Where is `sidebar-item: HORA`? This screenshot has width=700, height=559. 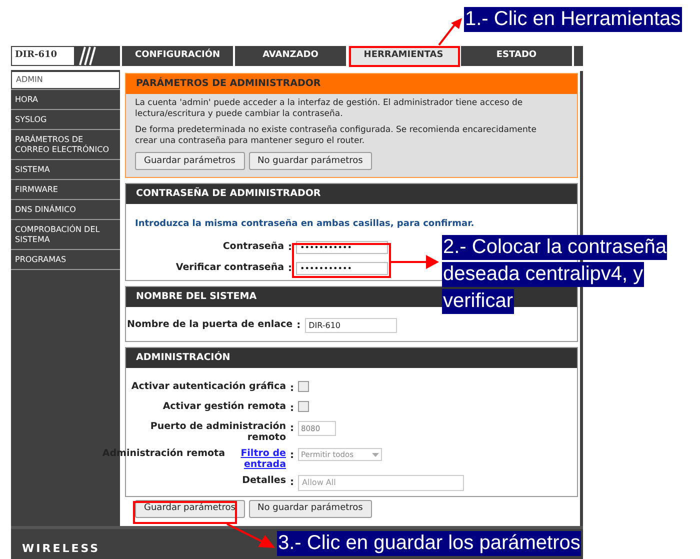 sidebar-item: HORA is located at coordinates (65, 100).